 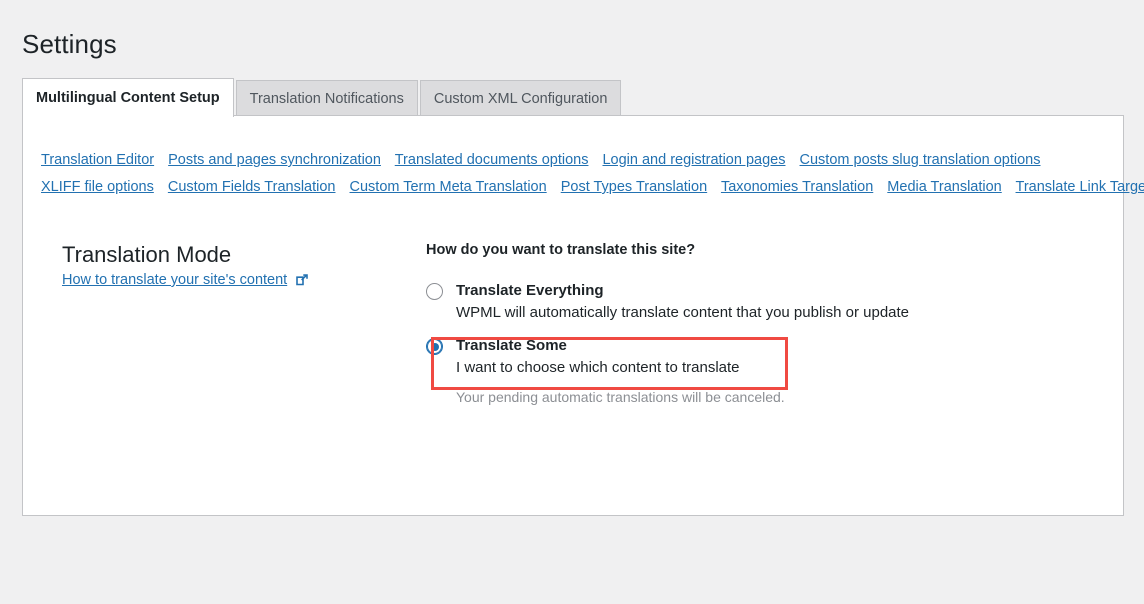 I want to click on translation-mode-heading: Translation Mode, so click(x=147, y=254).